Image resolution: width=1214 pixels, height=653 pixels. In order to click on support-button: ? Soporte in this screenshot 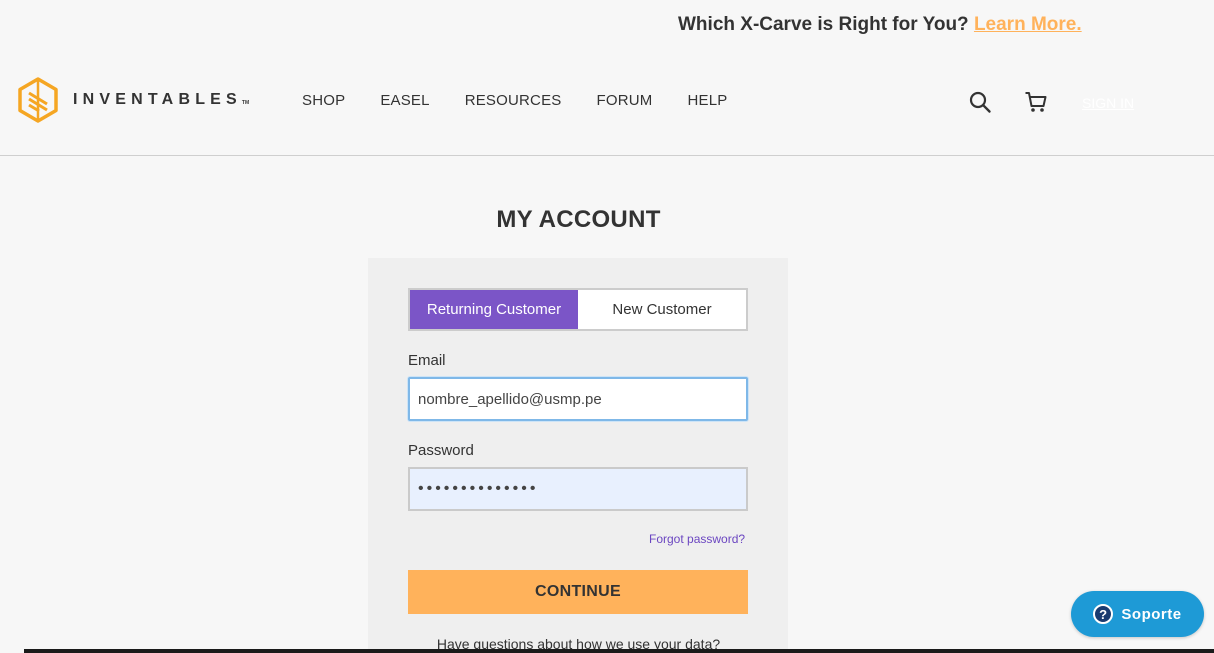, I will do `click(1137, 614)`.